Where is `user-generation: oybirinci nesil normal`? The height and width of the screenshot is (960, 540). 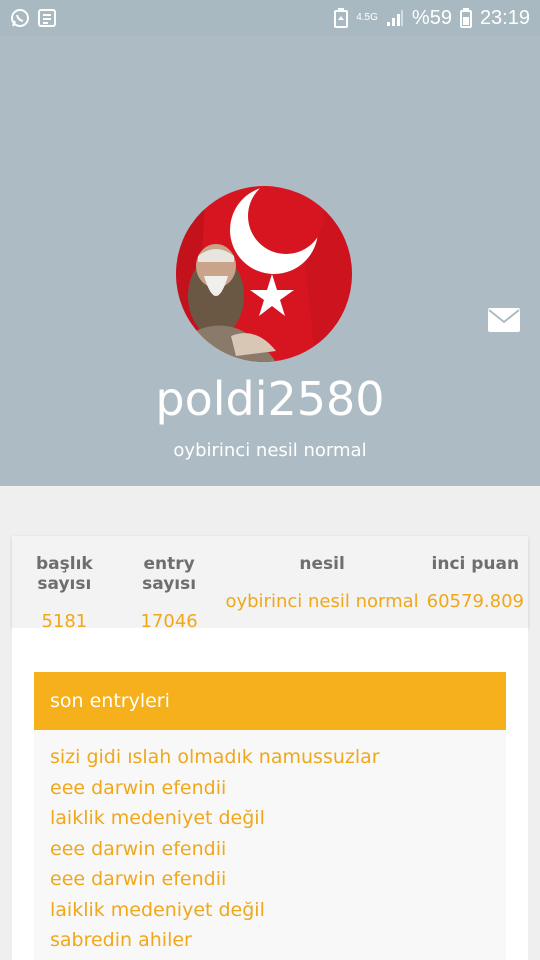
user-generation: oybirinci nesil normal is located at coordinates (270, 450).